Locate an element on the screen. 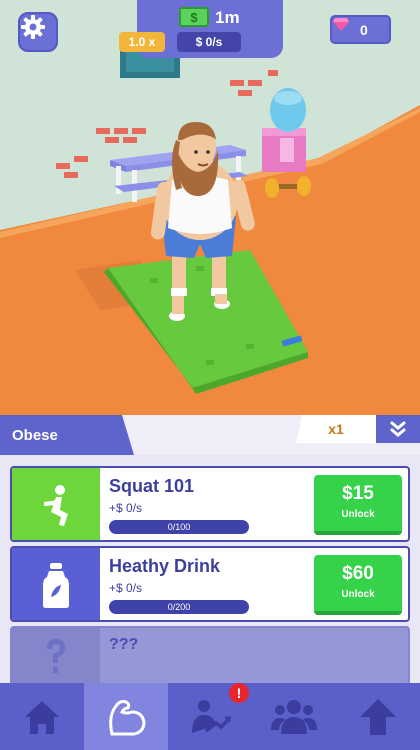 Image resolution: width=420 pixels, height=750 pixels. nav-workout is located at coordinates (126, 716).